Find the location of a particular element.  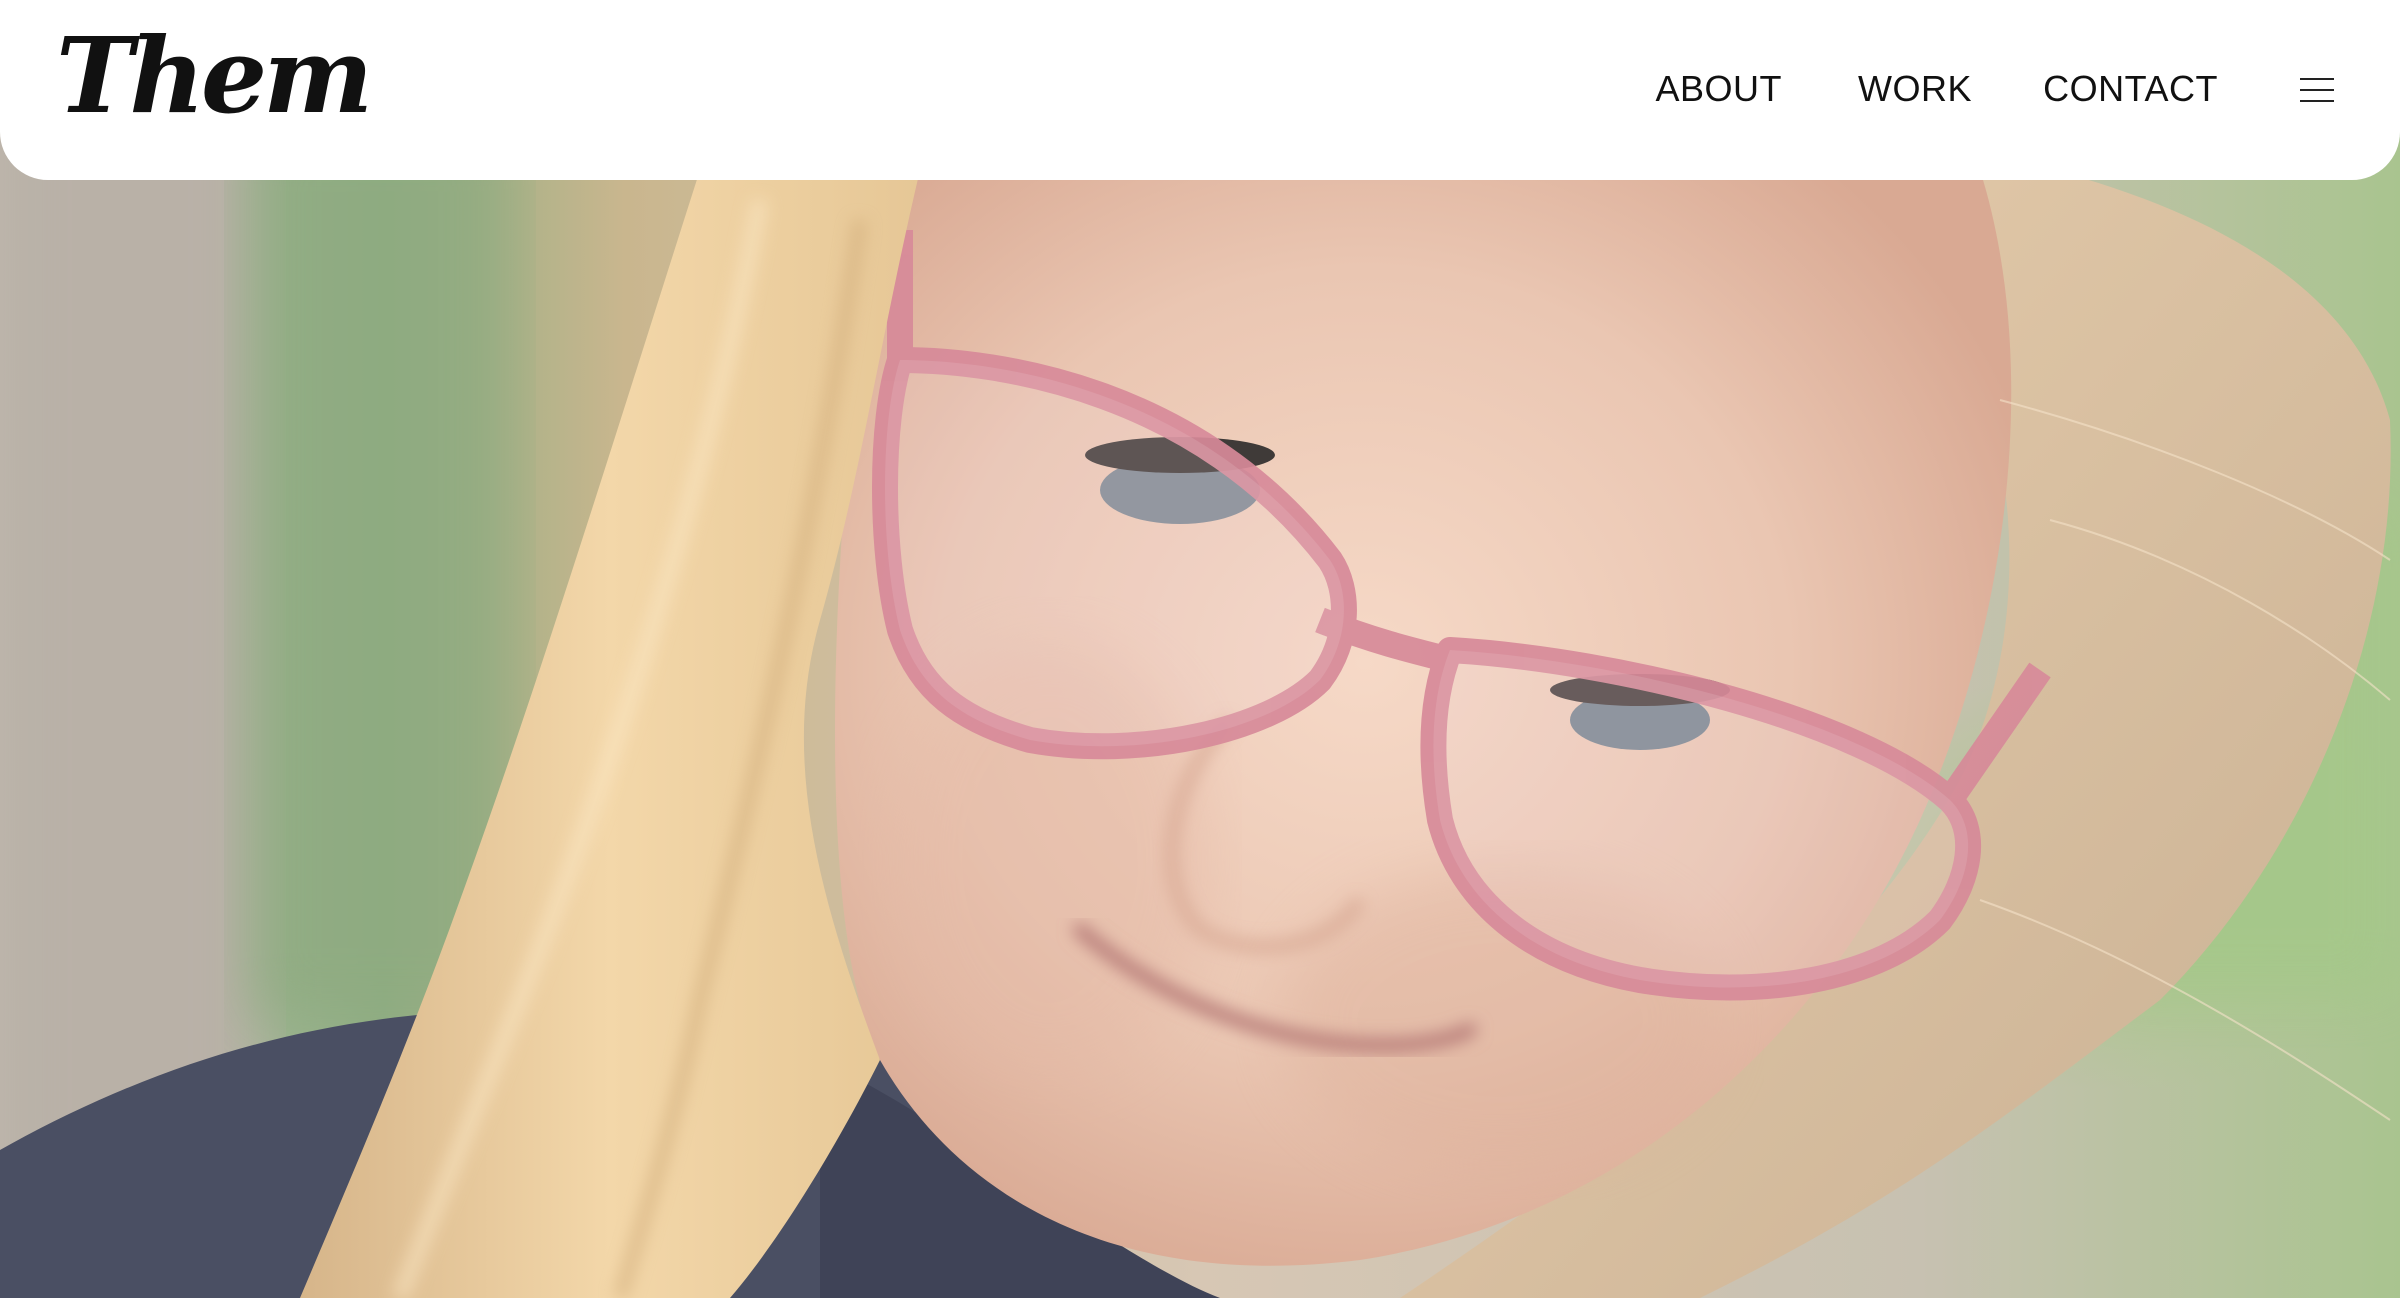

hamburger-icon is located at coordinates (2317, 90).